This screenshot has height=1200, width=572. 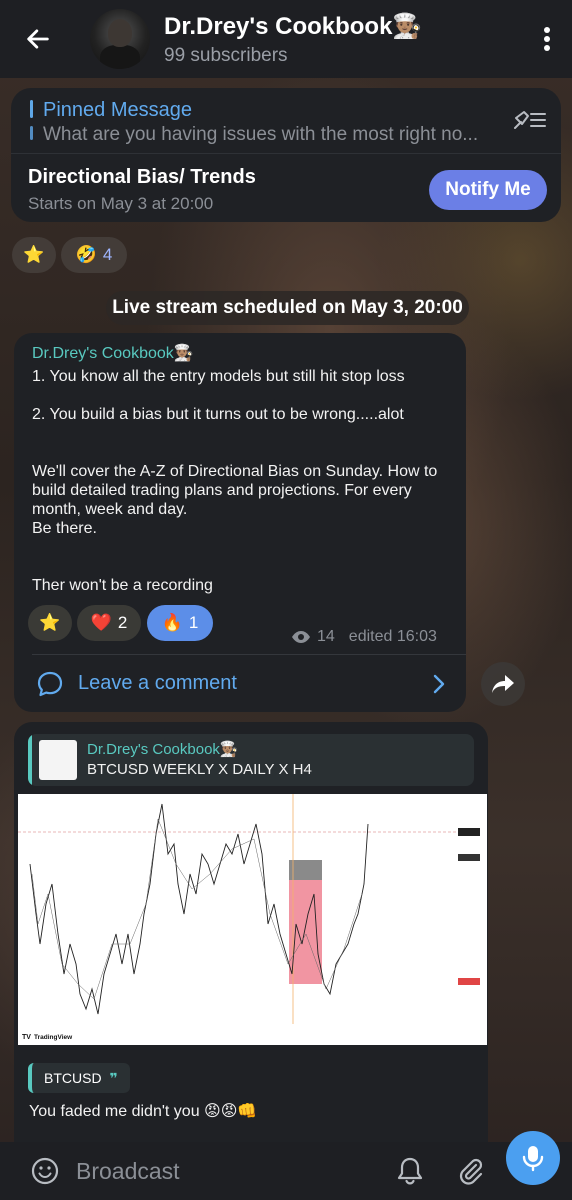 I want to click on arrow-left-icon, so click(x=38, y=39).